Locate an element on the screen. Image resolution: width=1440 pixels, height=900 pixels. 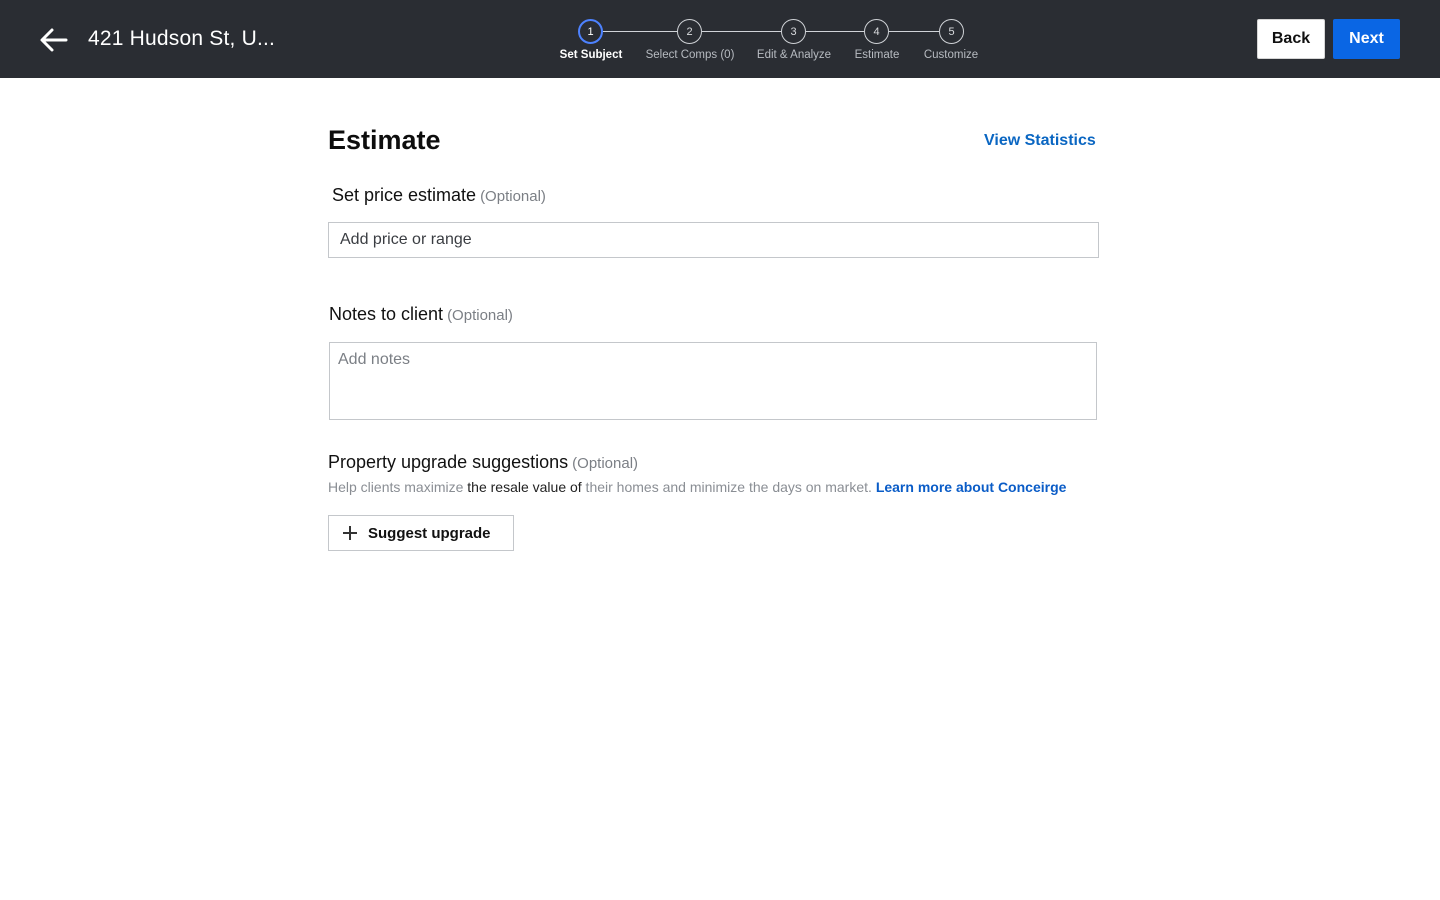
view-statistics-link: View Statistics is located at coordinates (1040, 141).